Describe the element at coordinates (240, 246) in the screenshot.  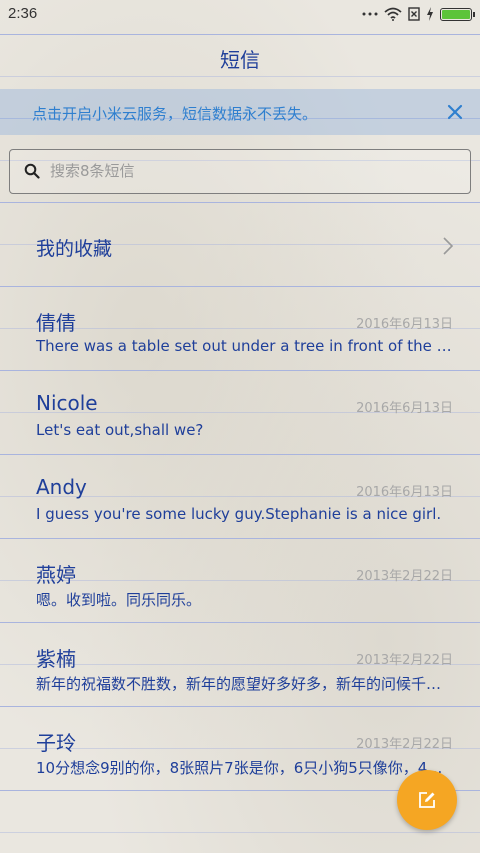
I see `favorites-item: 我的收藏` at that location.